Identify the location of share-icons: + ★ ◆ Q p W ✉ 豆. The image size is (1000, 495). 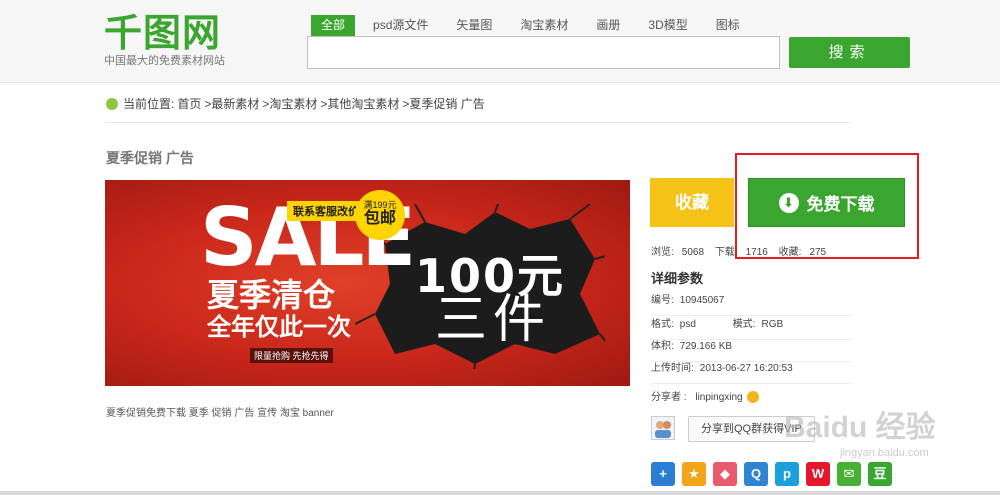
(775, 474).